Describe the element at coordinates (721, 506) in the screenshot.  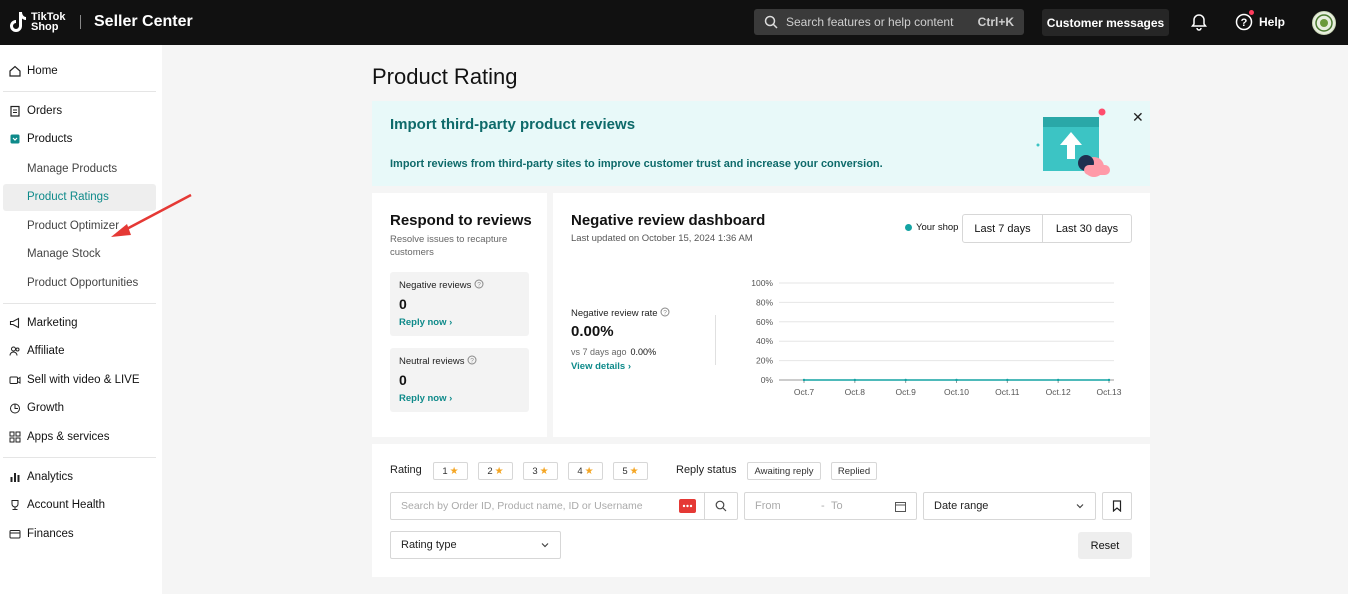
I see `search-icon` at that location.